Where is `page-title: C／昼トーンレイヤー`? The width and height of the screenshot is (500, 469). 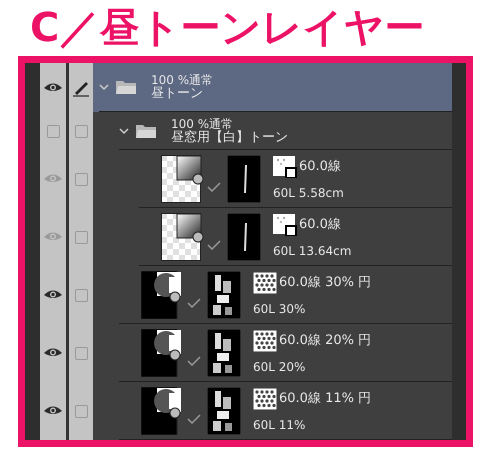 page-title: C／昼トーンレイヤー is located at coordinates (227, 28).